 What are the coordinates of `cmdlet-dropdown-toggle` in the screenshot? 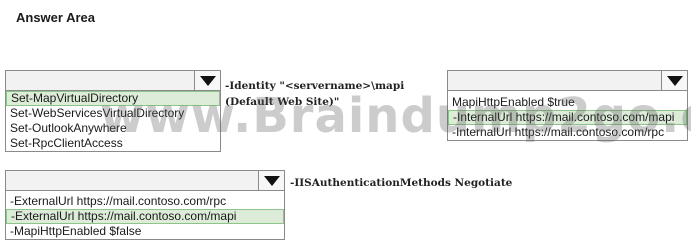 It's located at (207, 80).